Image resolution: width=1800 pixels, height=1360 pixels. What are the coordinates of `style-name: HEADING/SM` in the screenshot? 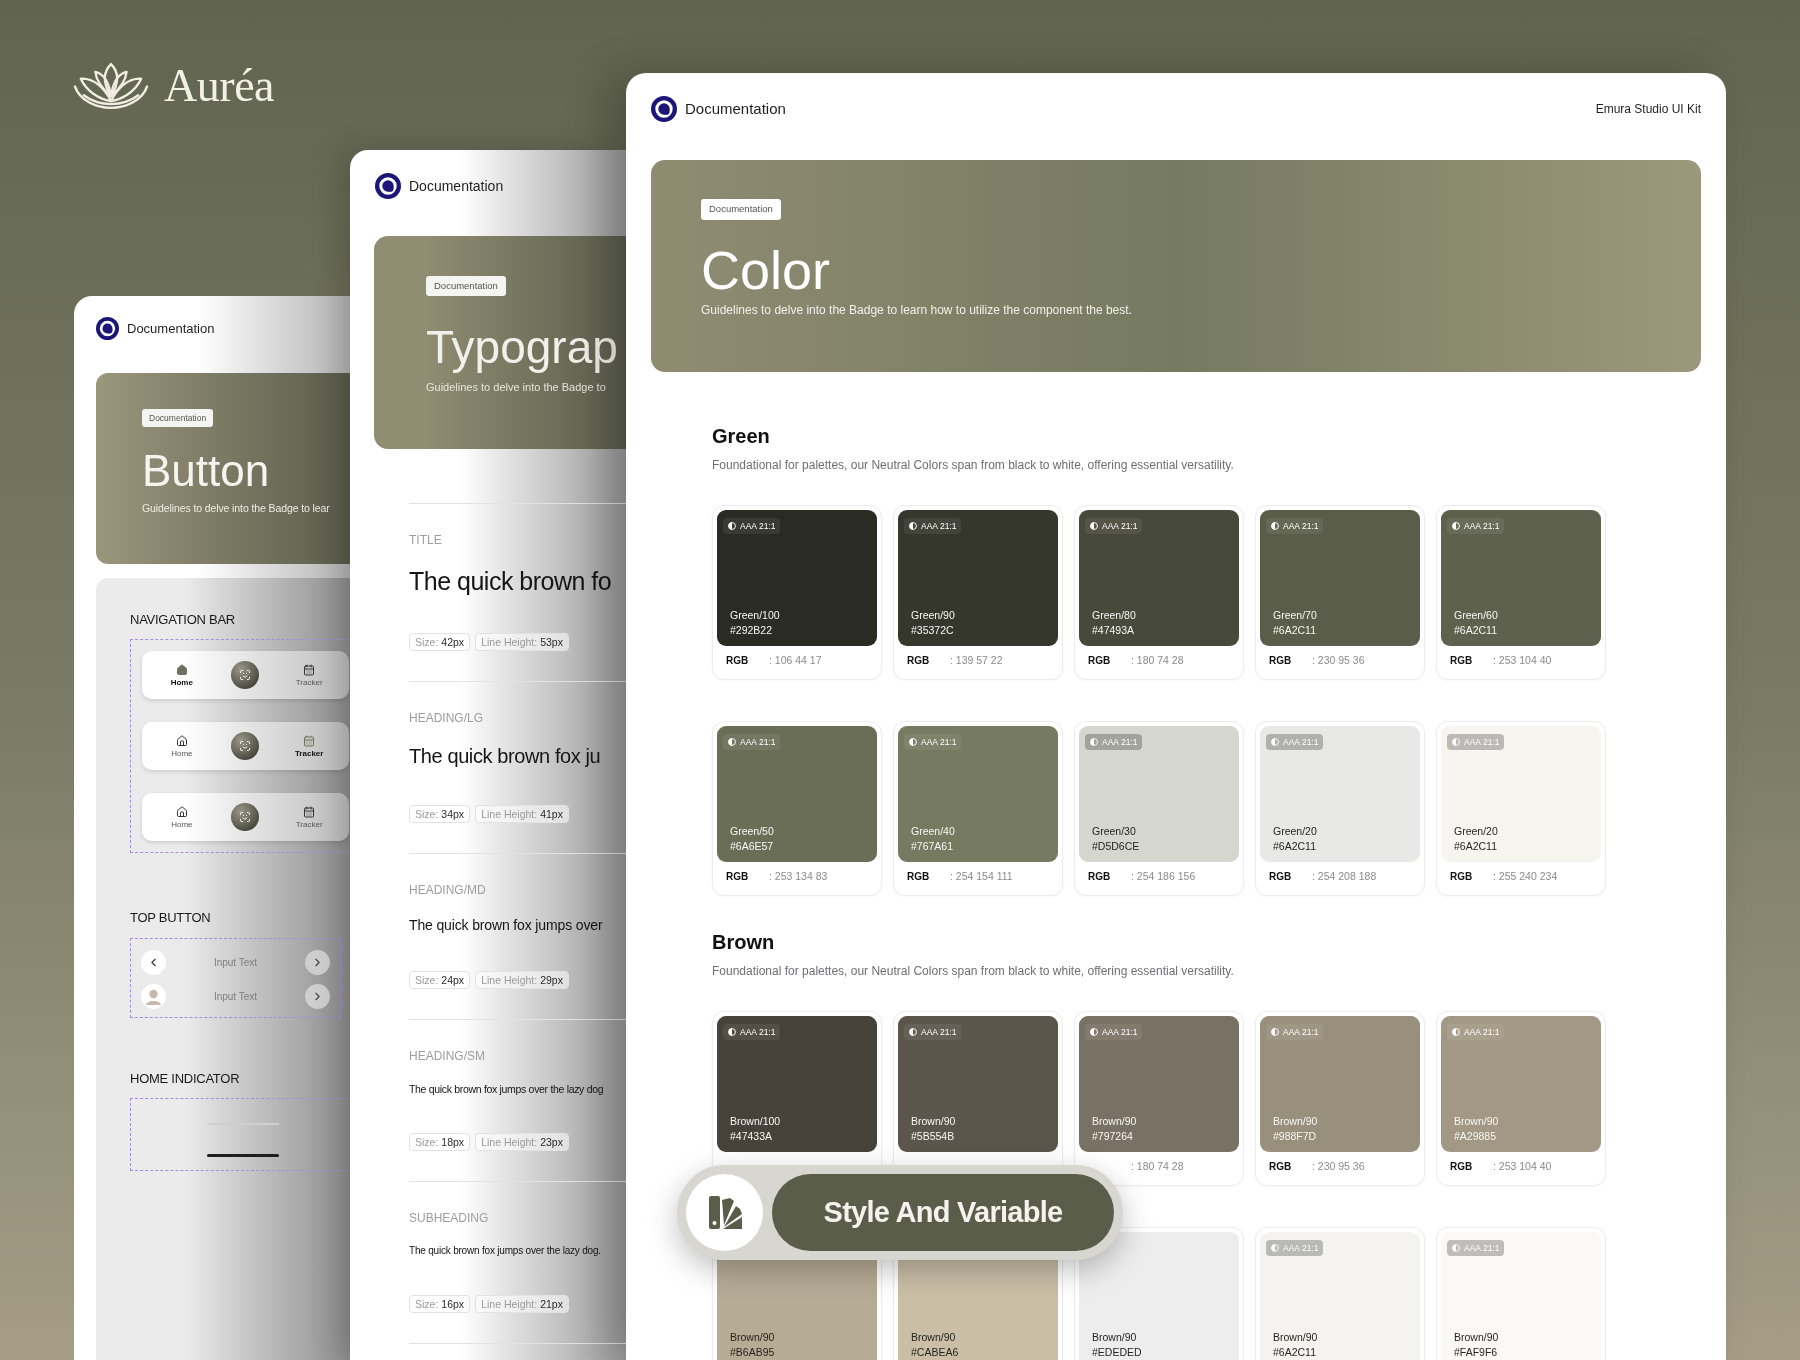 It's located at (447, 1056).